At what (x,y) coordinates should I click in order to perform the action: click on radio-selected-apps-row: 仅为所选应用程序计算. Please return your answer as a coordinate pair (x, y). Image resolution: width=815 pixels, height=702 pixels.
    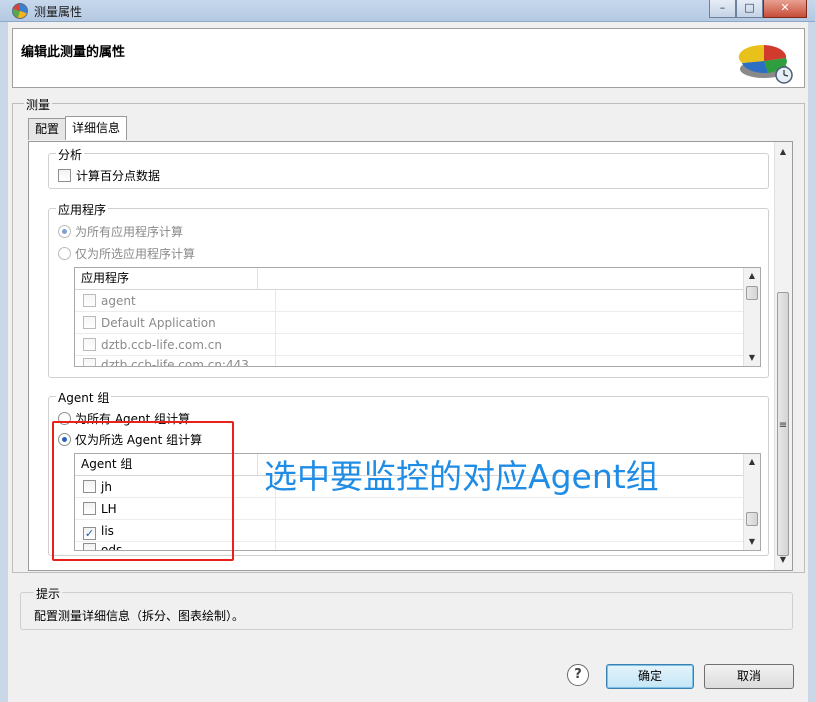
    Looking at the image, I should click on (126, 253).